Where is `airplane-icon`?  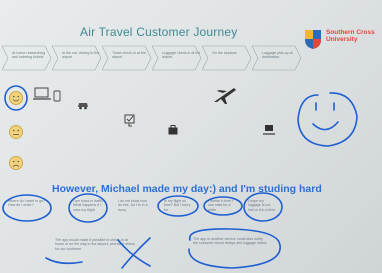
airplane-icon is located at coordinates (225, 96).